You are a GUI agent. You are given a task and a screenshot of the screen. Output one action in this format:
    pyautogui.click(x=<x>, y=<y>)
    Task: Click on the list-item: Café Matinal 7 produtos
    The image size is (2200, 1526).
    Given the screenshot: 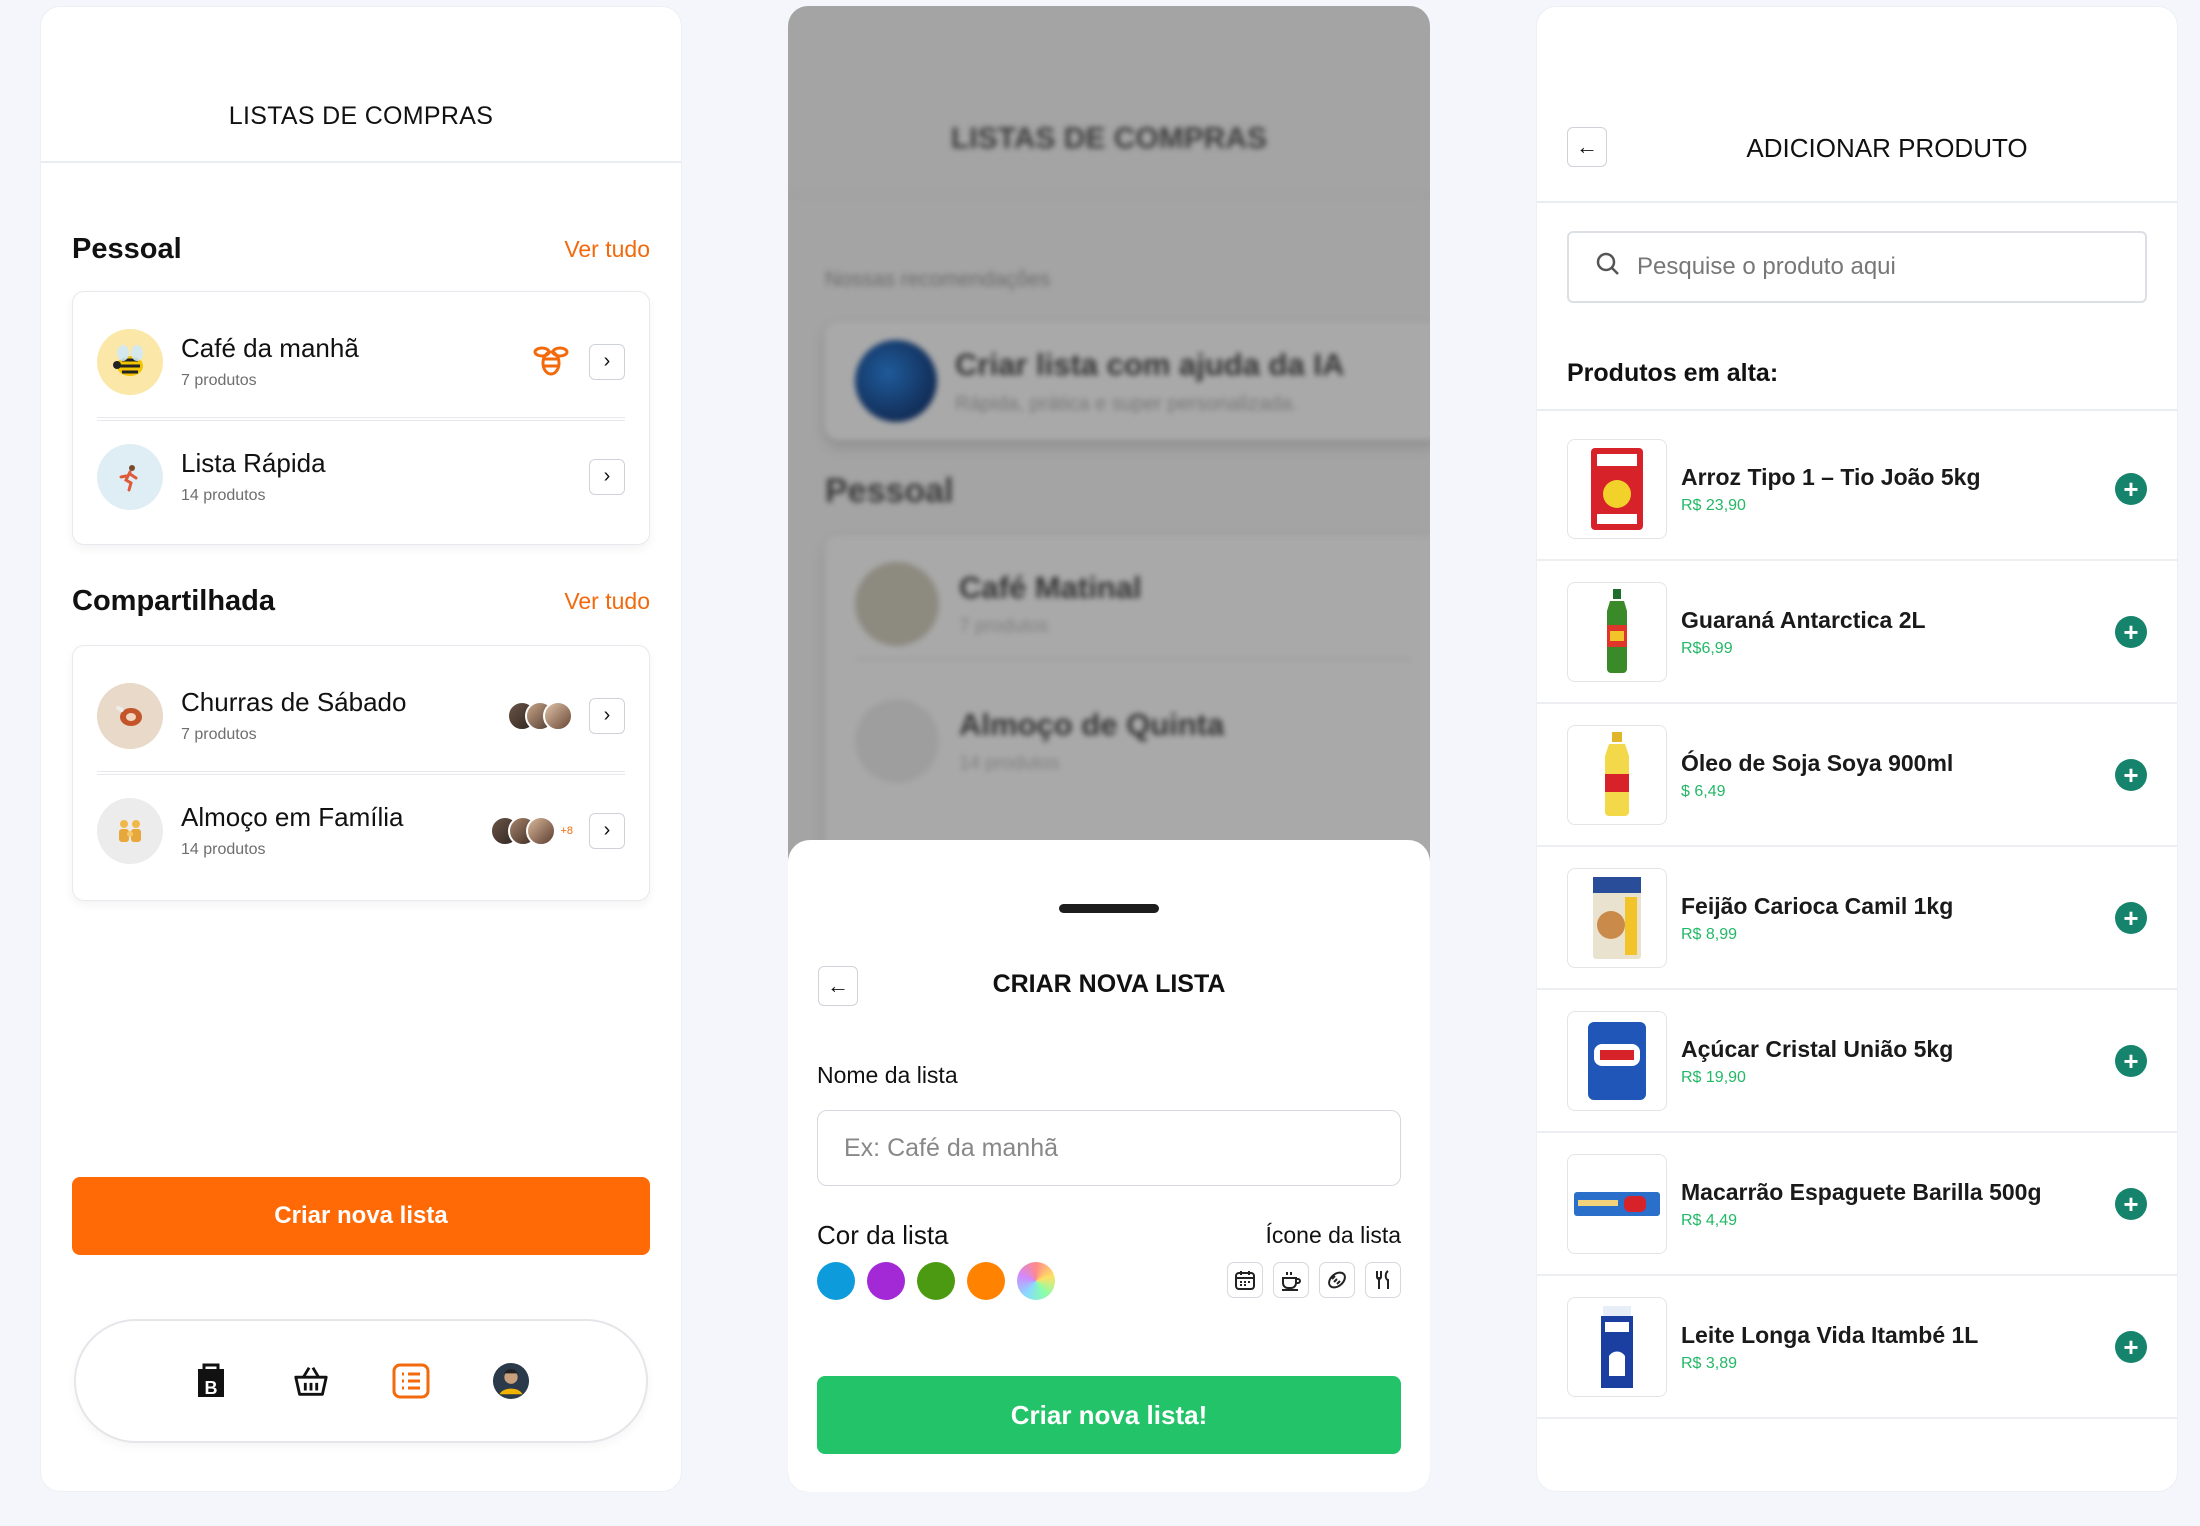 What is the action you would take?
    pyautogui.click(x=1132, y=605)
    